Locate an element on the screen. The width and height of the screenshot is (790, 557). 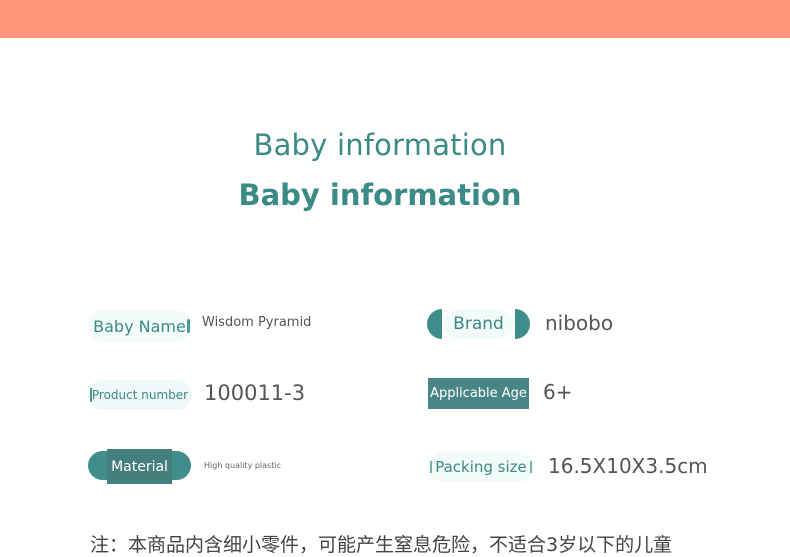
packing-size-value: 16.5X10X3.5cm is located at coordinates (628, 466).